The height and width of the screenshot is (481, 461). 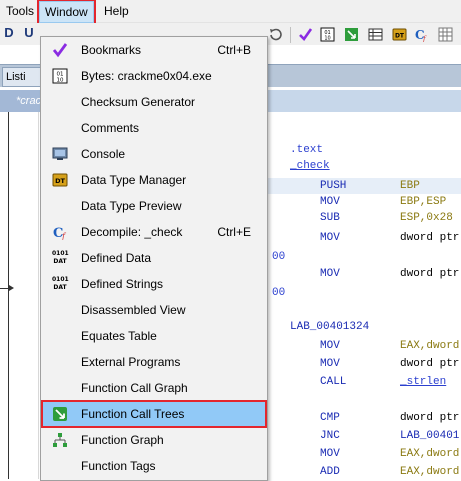 What do you see at coordinates (66, 12) in the screenshot?
I see `menu-window: Window` at bounding box center [66, 12].